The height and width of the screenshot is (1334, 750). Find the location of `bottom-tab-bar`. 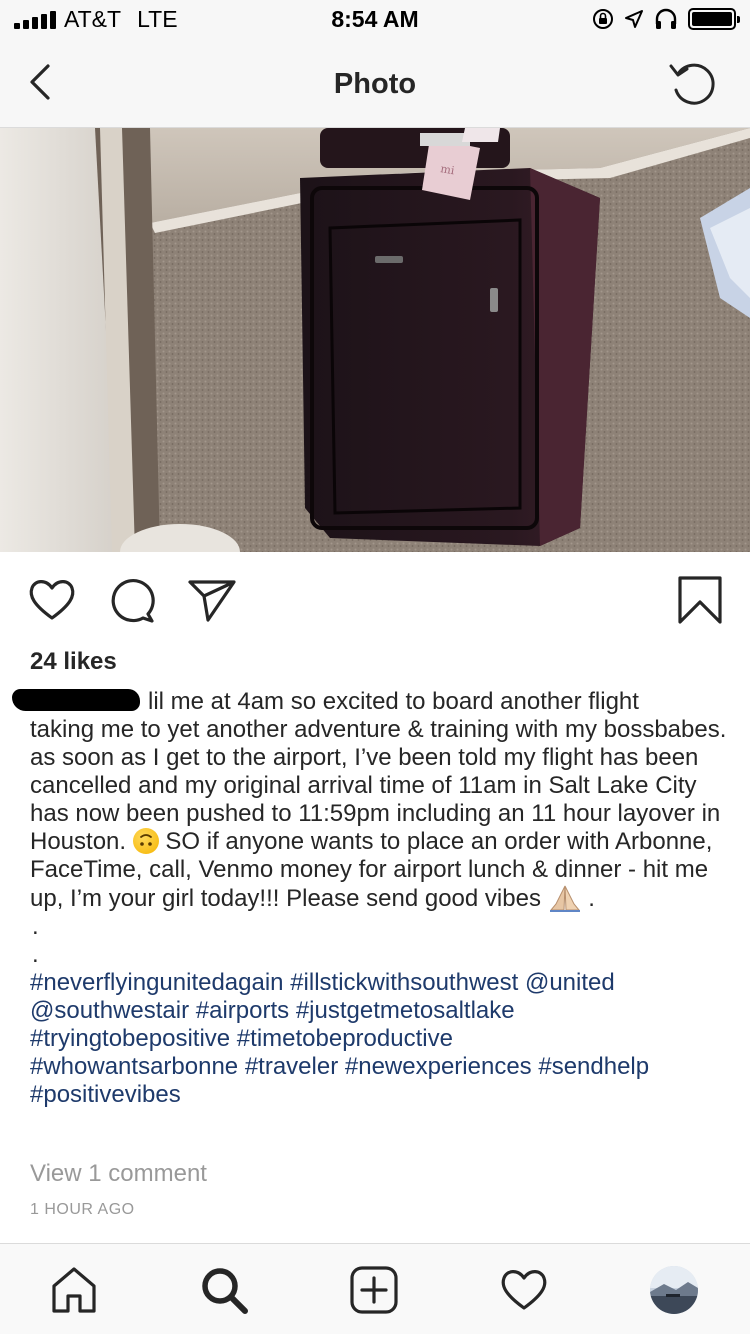

bottom-tab-bar is located at coordinates (375, 1288).